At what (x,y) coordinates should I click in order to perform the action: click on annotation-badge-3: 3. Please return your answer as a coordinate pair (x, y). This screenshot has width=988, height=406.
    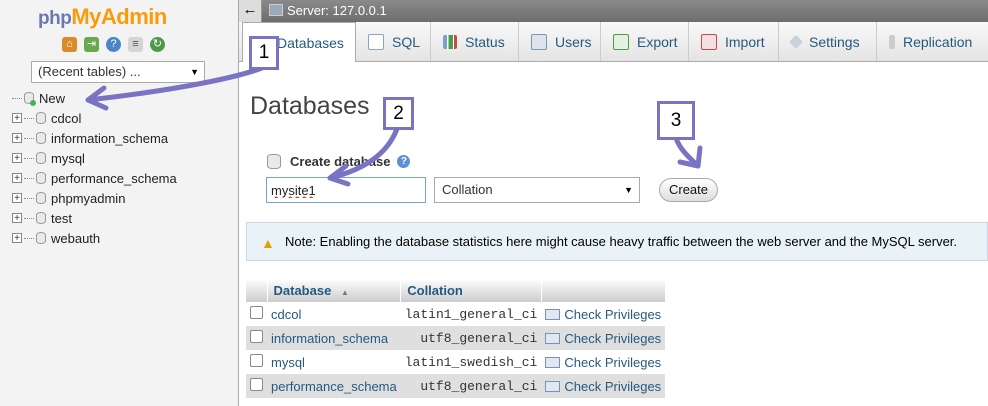
    Looking at the image, I should click on (676, 120).